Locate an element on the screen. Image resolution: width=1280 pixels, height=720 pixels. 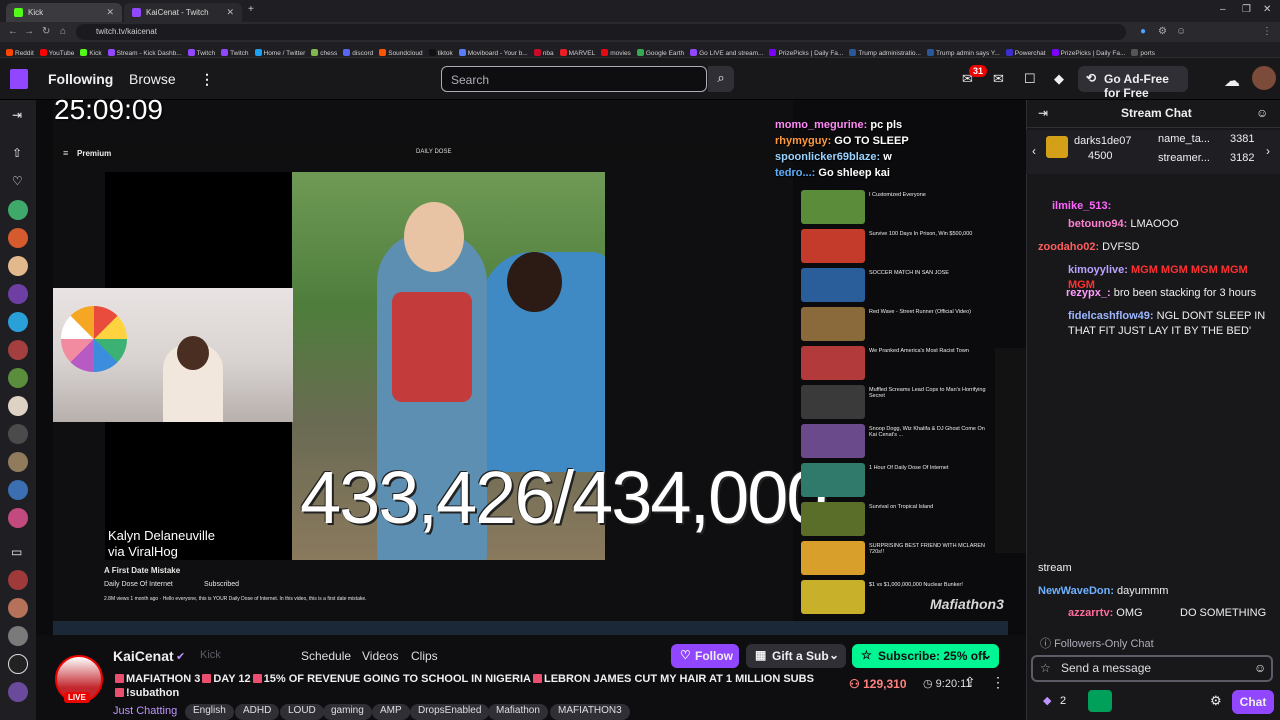
tag-pill: Mafiathon is located at coordinates (518, 712).